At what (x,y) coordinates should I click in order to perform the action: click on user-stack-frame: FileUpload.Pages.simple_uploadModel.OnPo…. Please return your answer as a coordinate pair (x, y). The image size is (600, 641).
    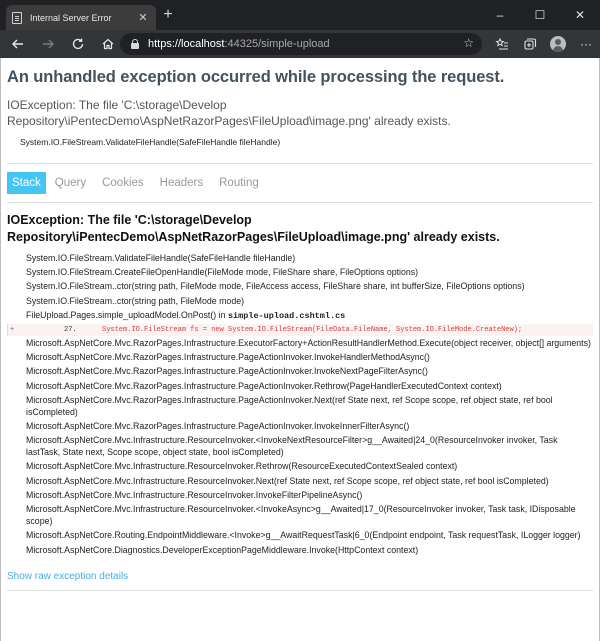
    Looking at the image, I should click on (309, 316).